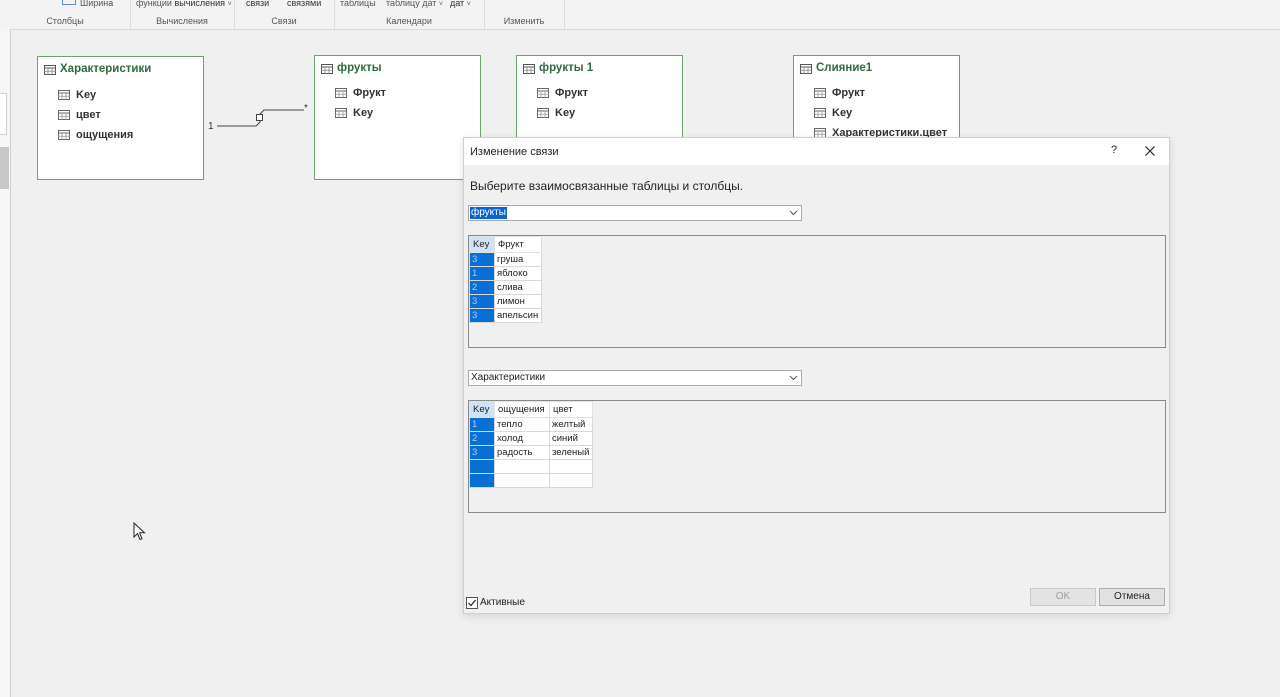 The image size is (1280, 697). I want to click on field-item: цвет, so click(79, 116).